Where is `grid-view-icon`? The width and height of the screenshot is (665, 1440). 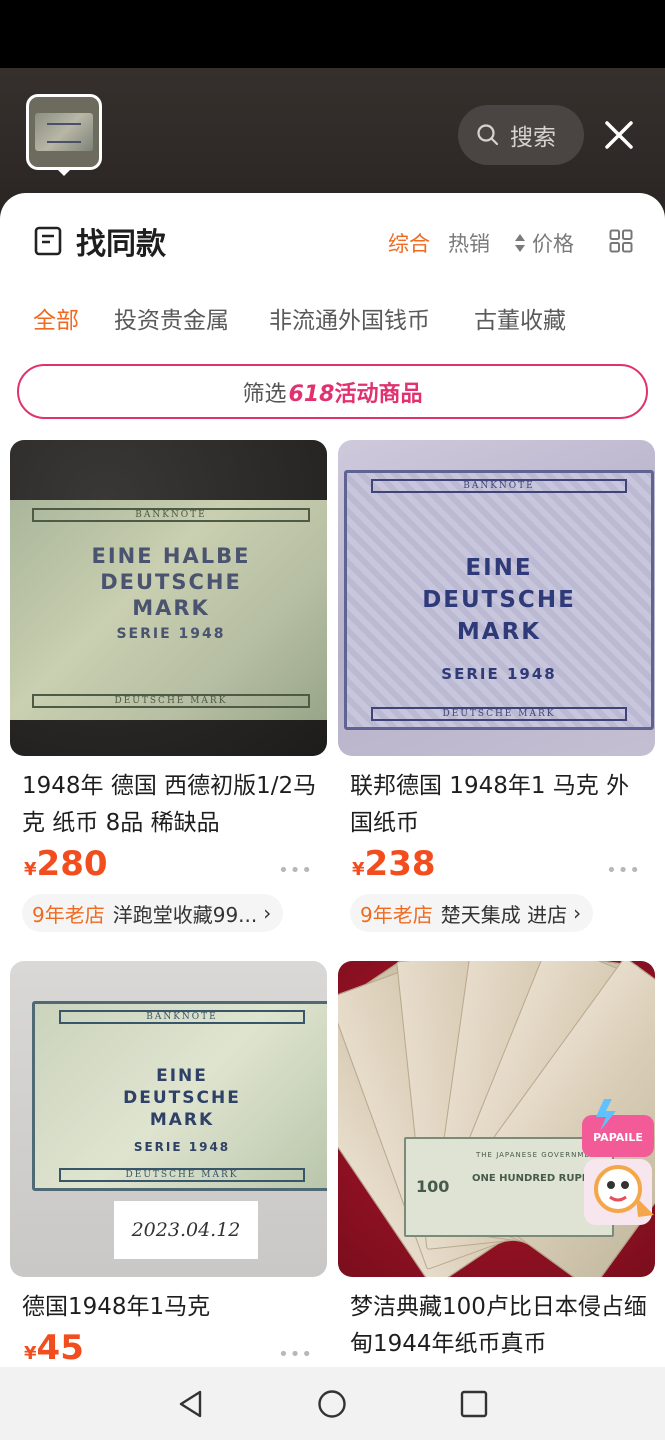
grid-view-icon is located at coordinates (621, 241).